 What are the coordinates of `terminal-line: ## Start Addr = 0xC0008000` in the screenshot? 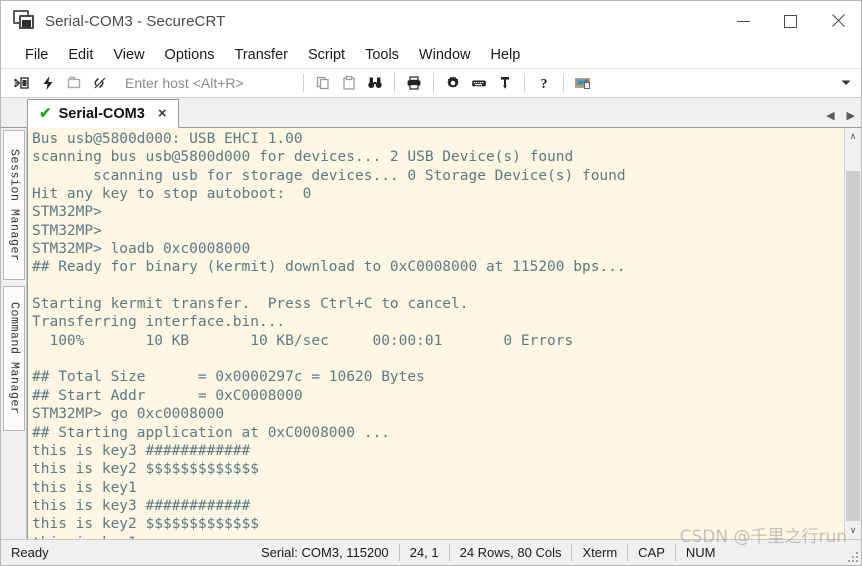 It's located at (167, 395).